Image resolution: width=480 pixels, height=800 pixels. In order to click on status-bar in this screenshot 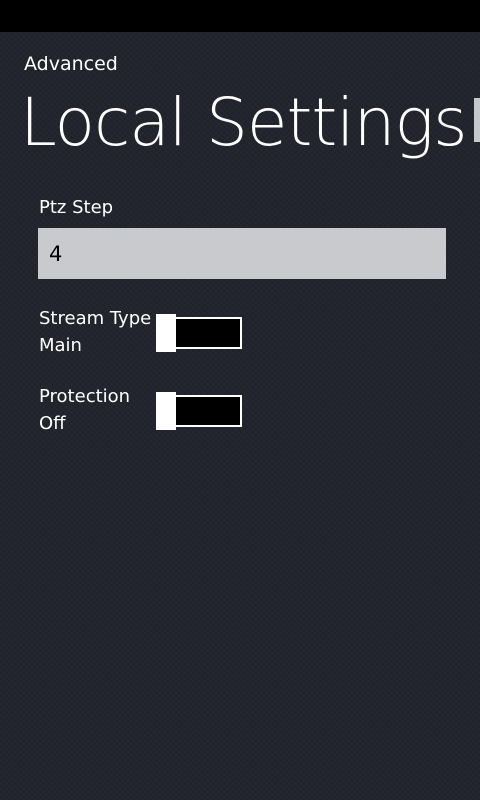, I will do `click(240, 16)`.